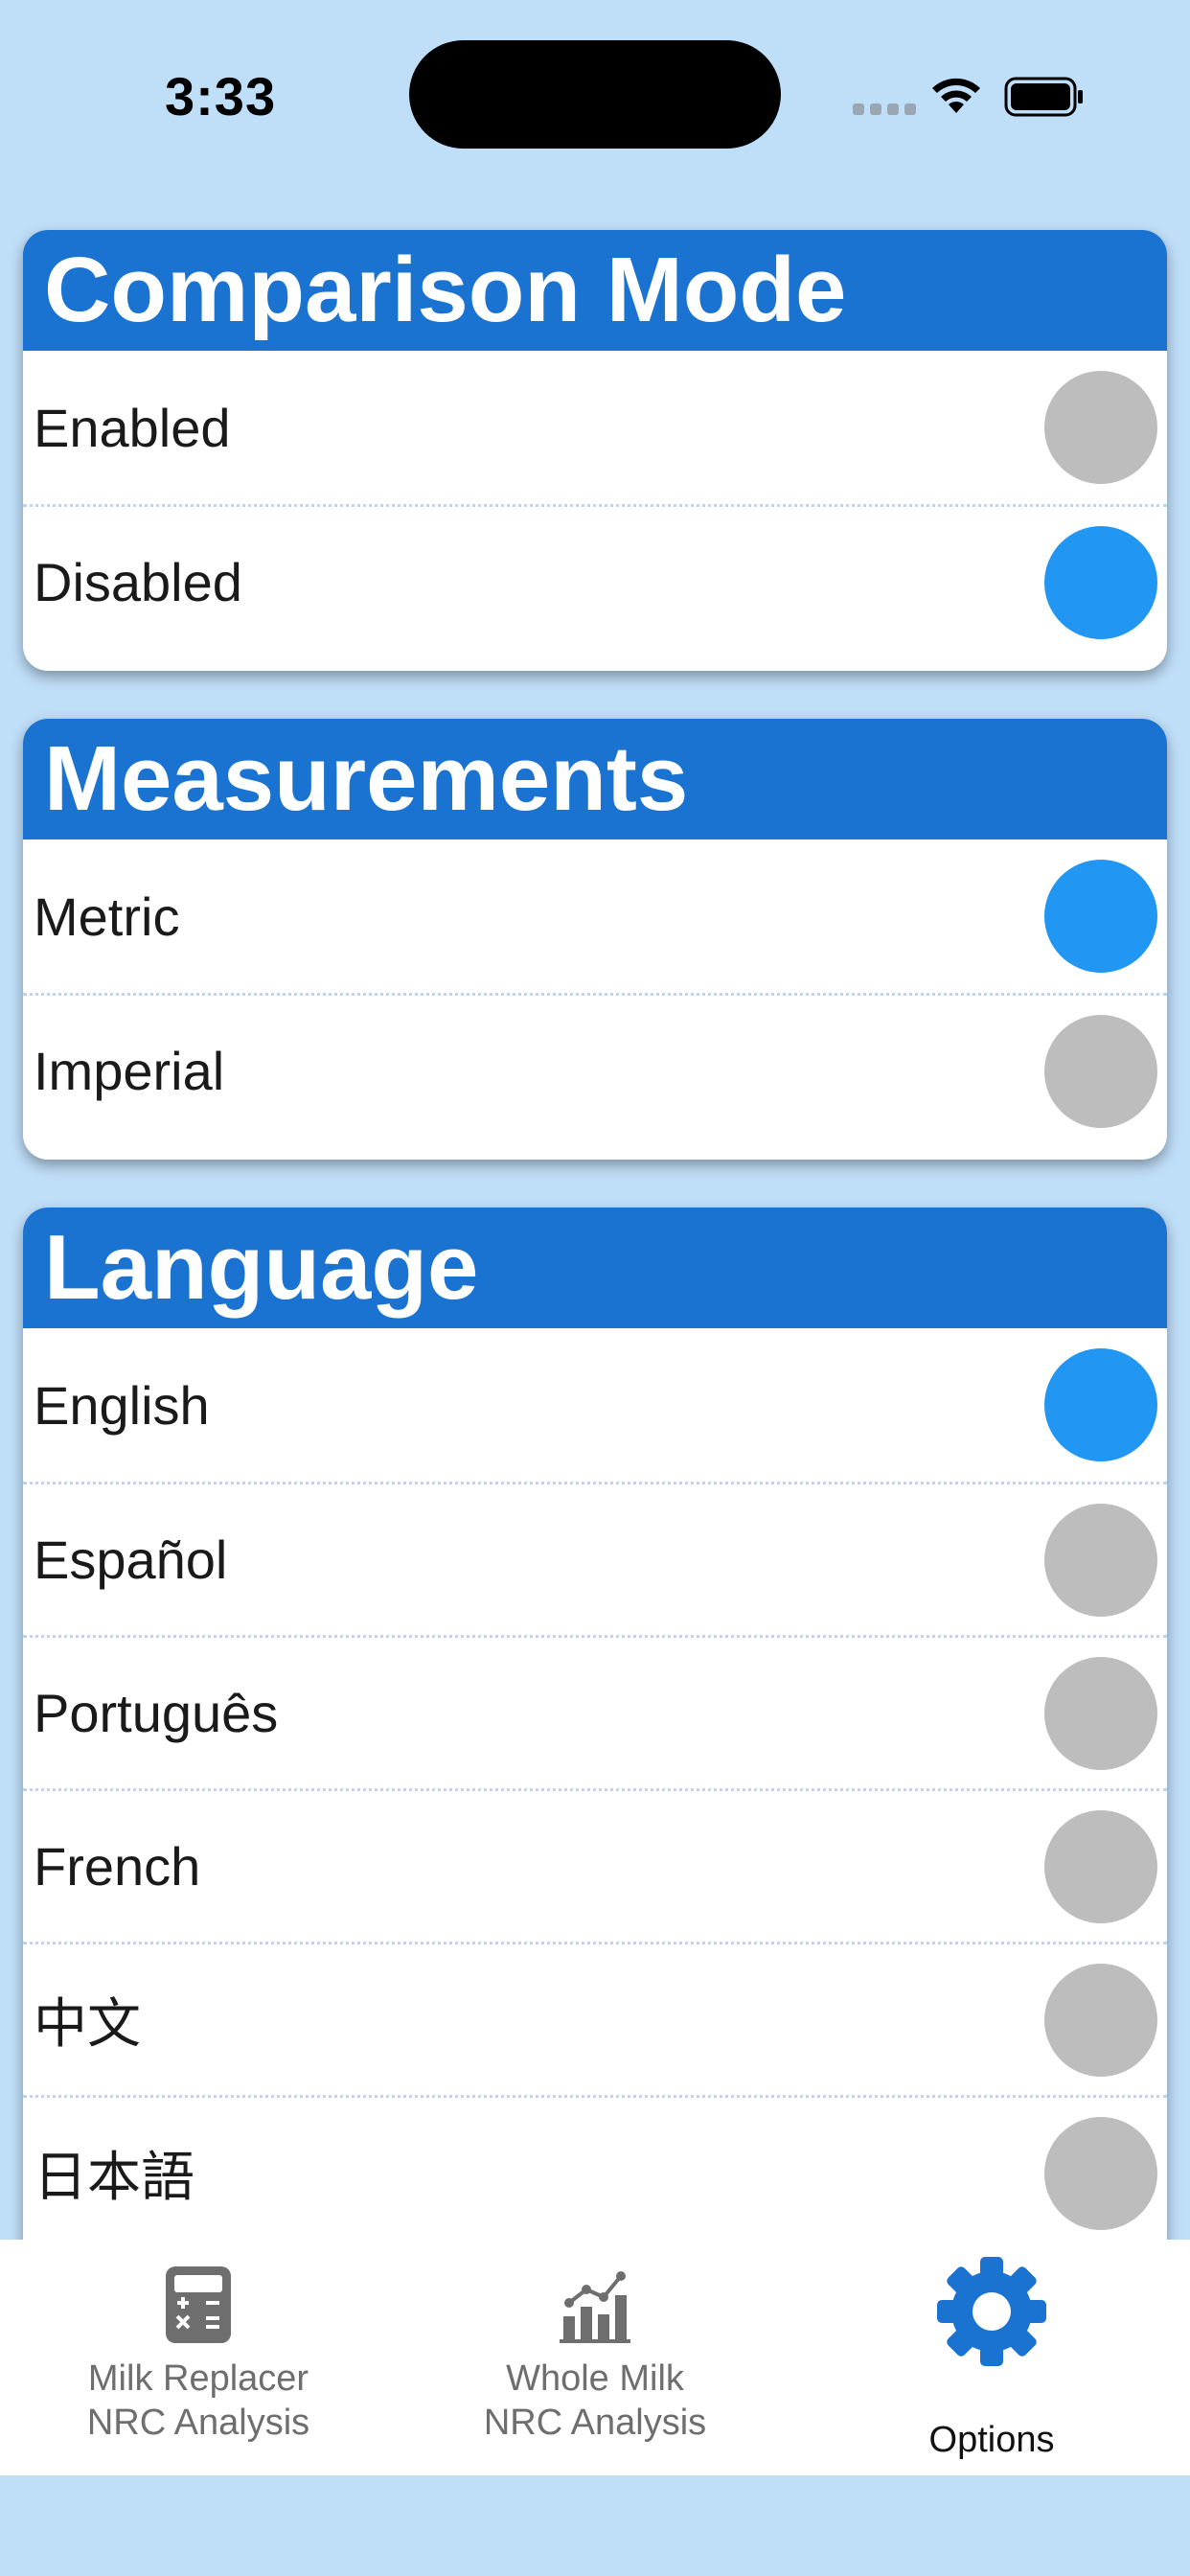 This screenshot has height=2576, width=1190. I want to click on language-option-french: French, so click(595, 1865).